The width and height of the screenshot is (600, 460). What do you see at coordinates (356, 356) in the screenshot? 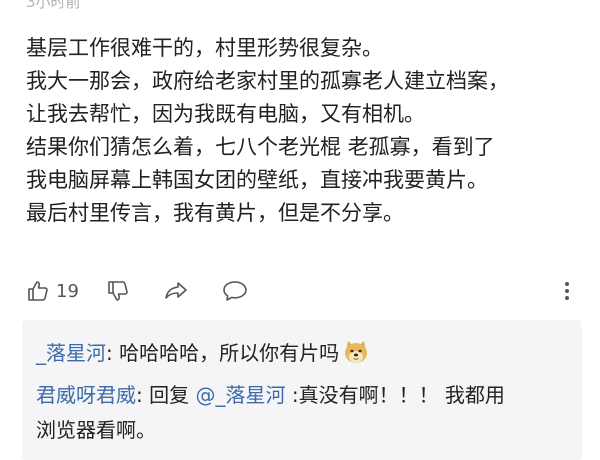
I see `doge-emoji-icon` at bounding box center [356, 356].